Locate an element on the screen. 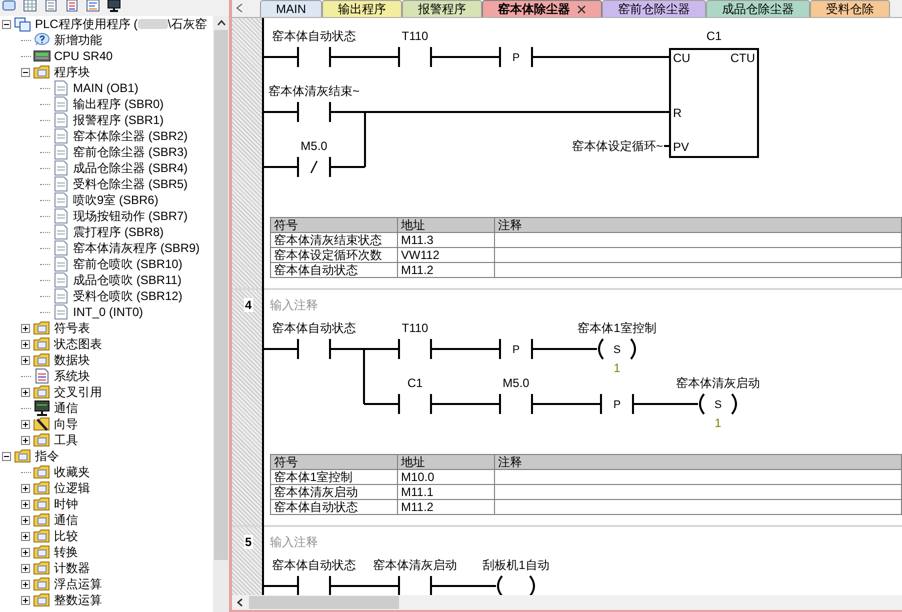  tree-item: 向导 is located at coordinates (66, 424).